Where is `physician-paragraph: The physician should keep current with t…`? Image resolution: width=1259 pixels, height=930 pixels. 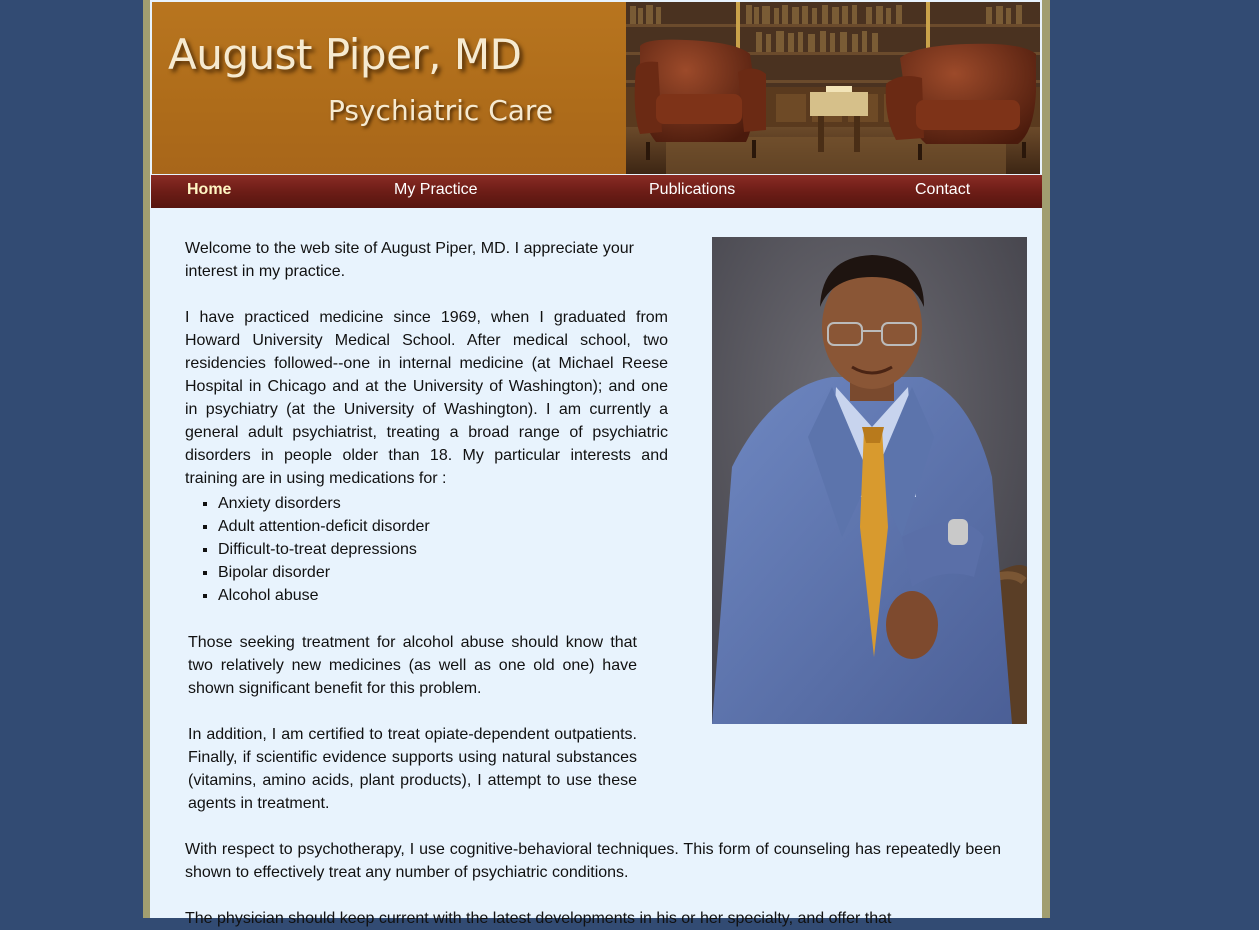 physician-paragraph: The physician should keep current with t… is located at coordinates (538, 918).